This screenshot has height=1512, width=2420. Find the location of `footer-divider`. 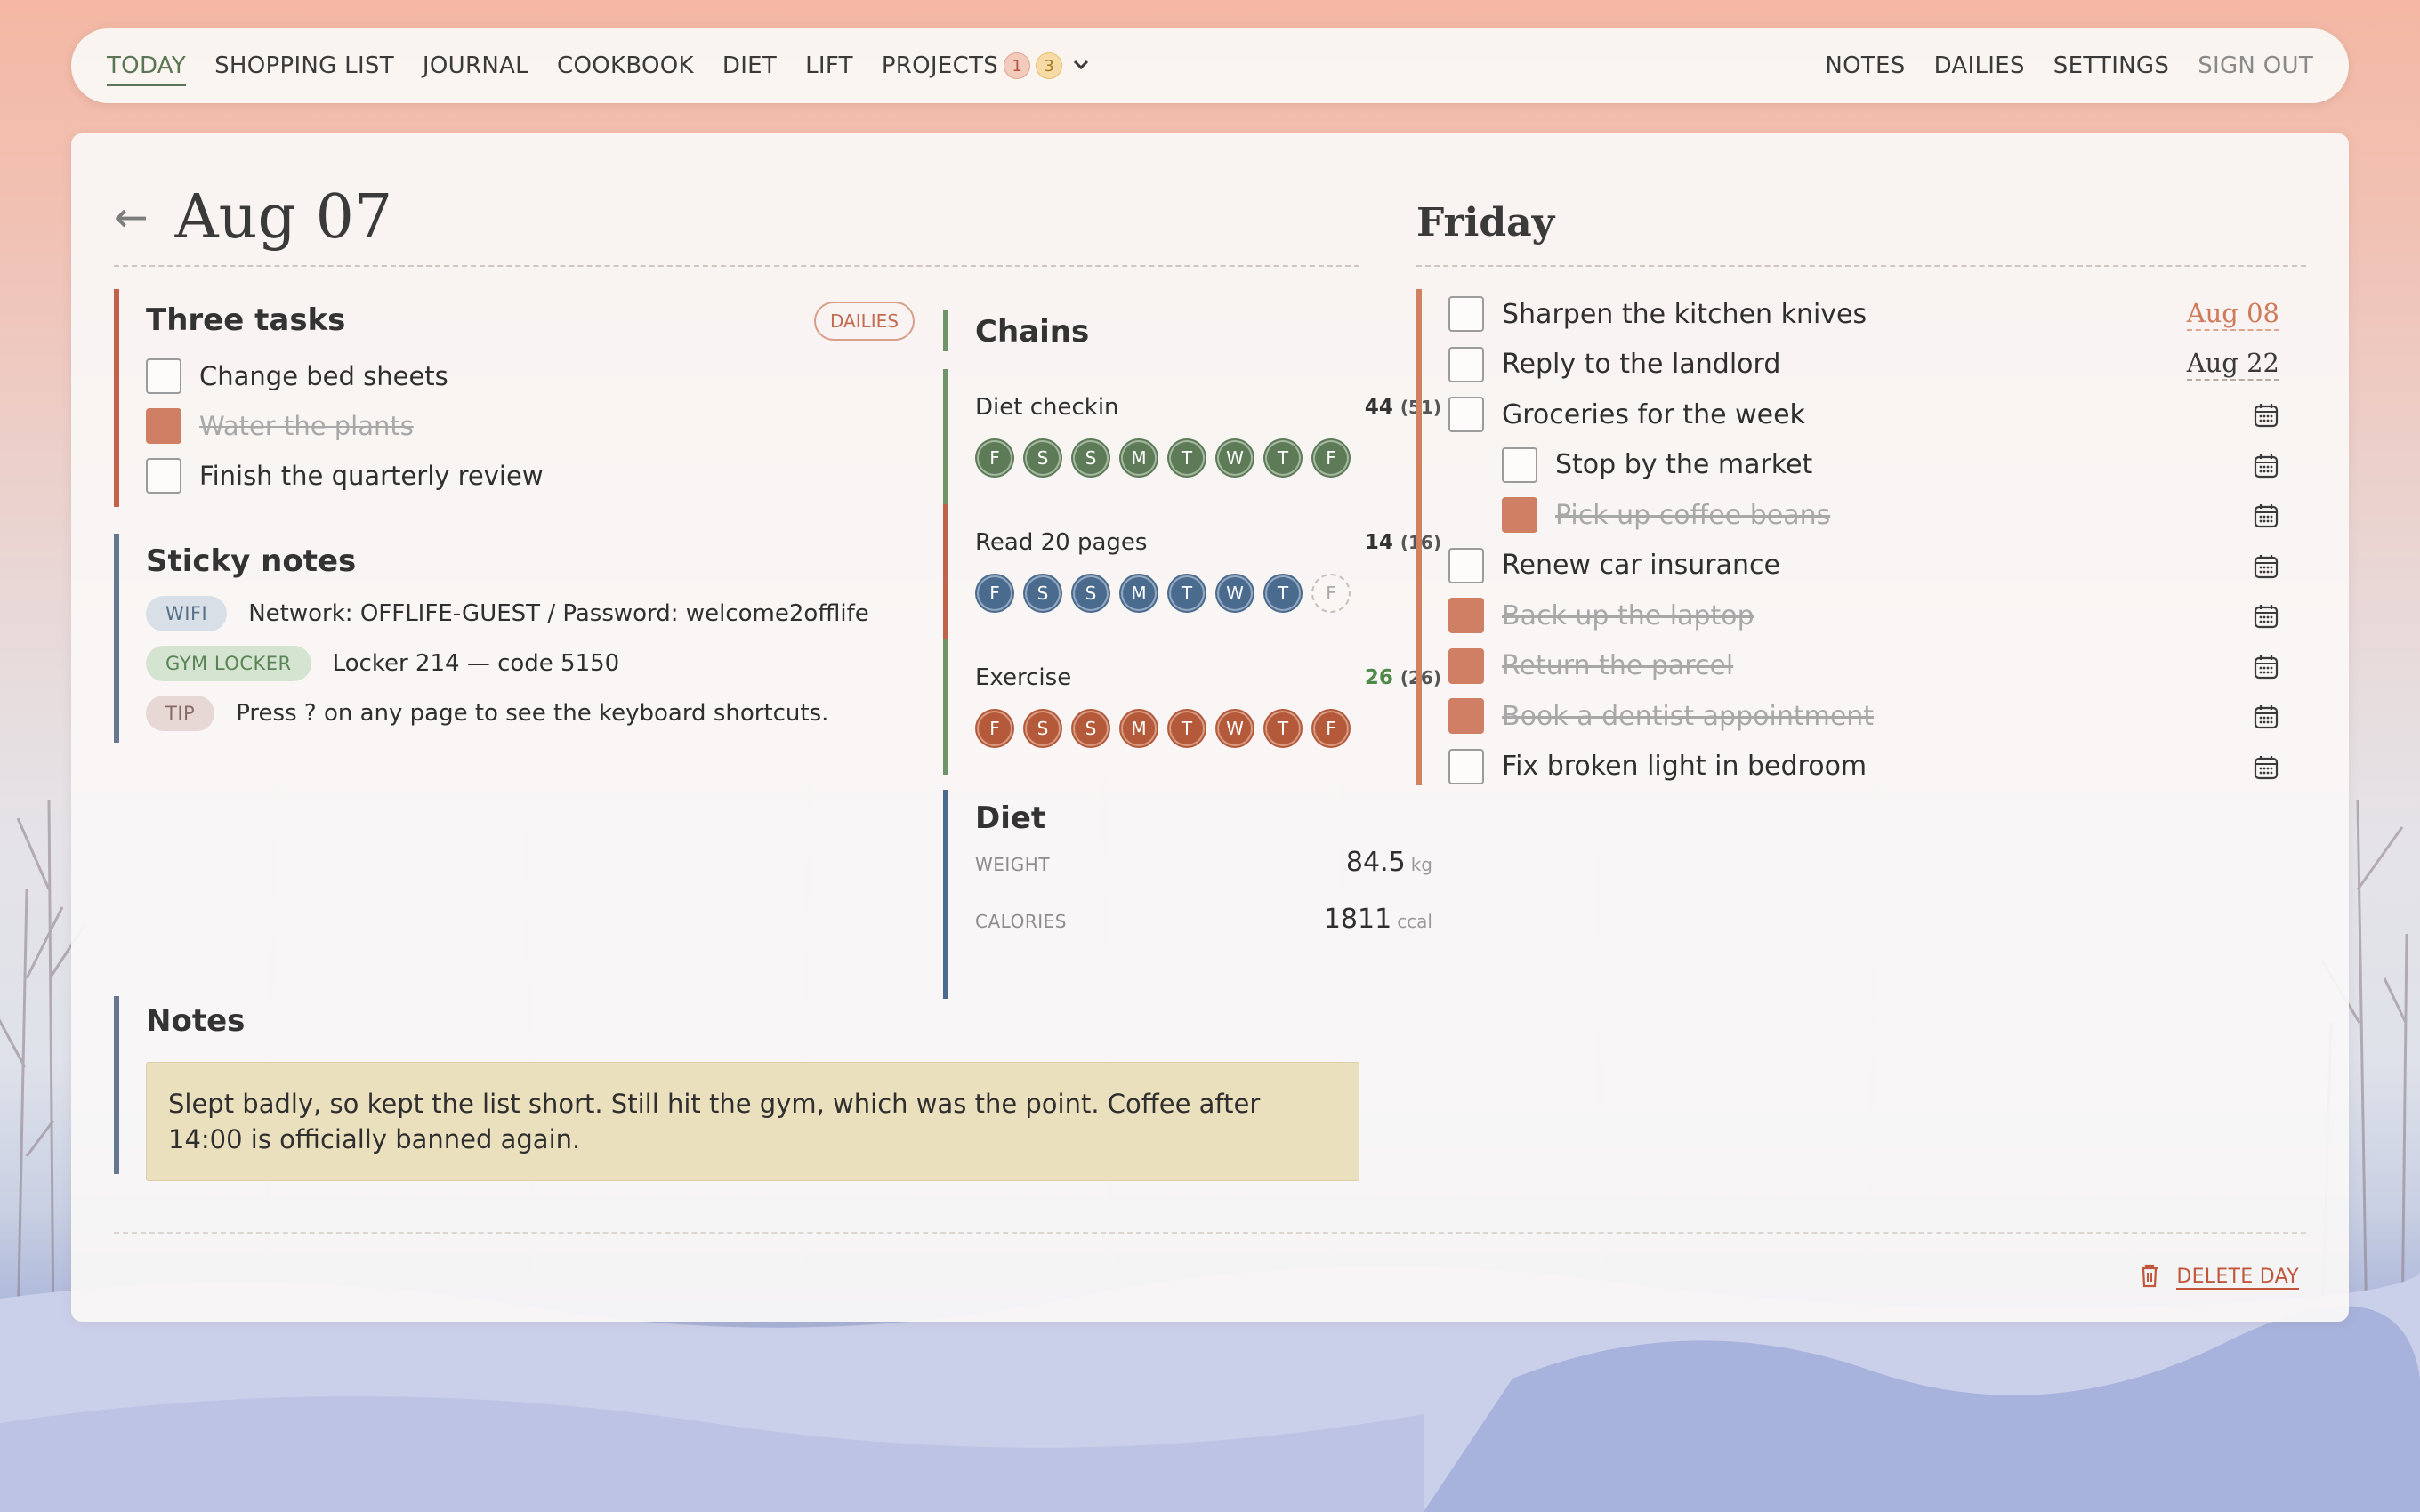

footer-divider is located at coordinates (1210, 1233).